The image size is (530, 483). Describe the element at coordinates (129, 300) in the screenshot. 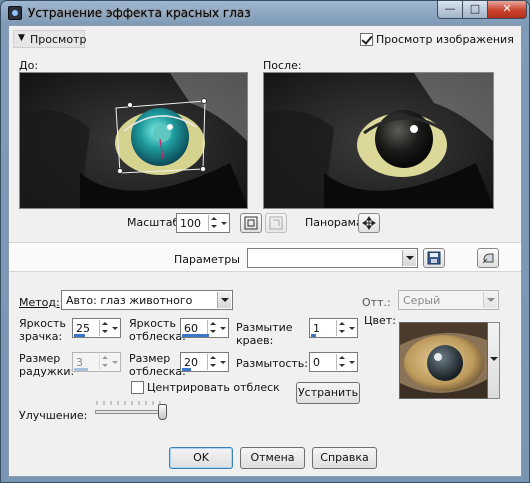

I see `method-value: Авто: глаз животного` at that location.